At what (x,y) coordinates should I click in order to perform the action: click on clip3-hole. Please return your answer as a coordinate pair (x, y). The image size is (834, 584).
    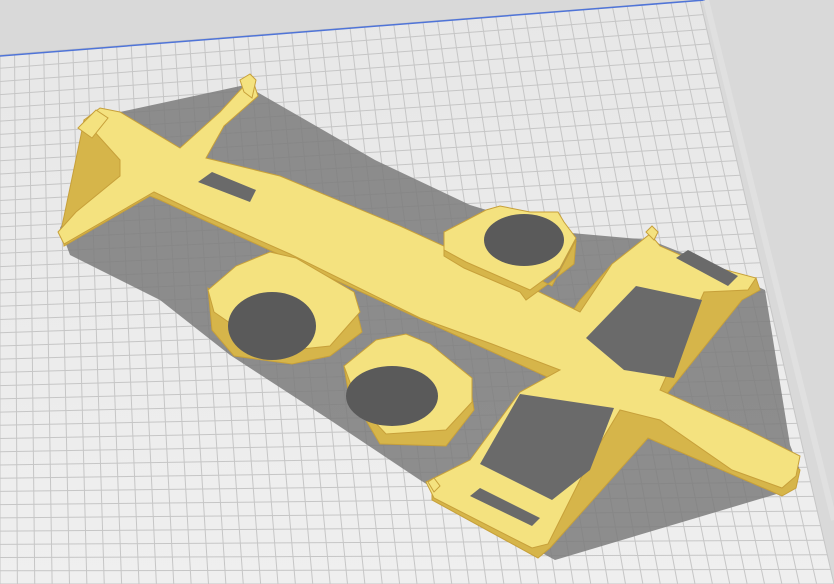
    Looking at the image, I should click on (392, 396).